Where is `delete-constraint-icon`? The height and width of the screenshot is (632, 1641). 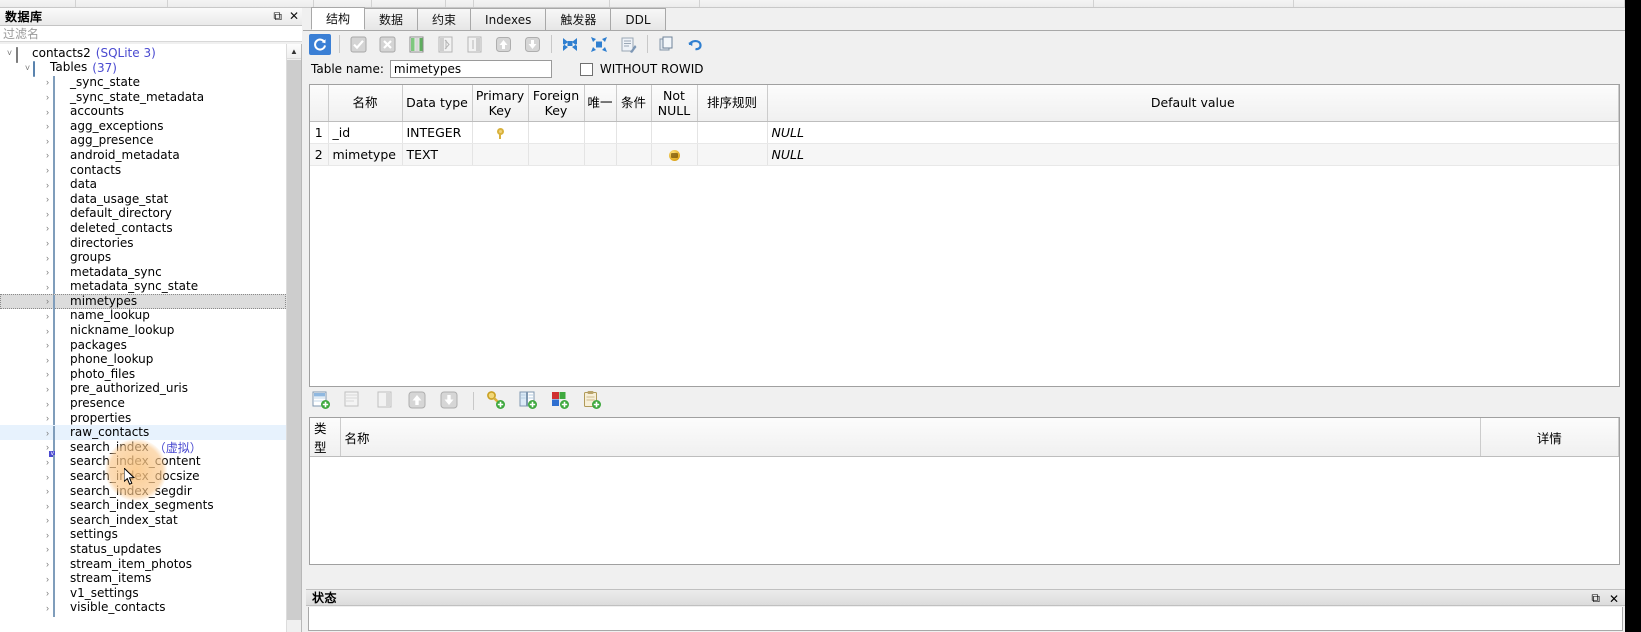 delete-constraint-icon is located at coordinates (386, 401).